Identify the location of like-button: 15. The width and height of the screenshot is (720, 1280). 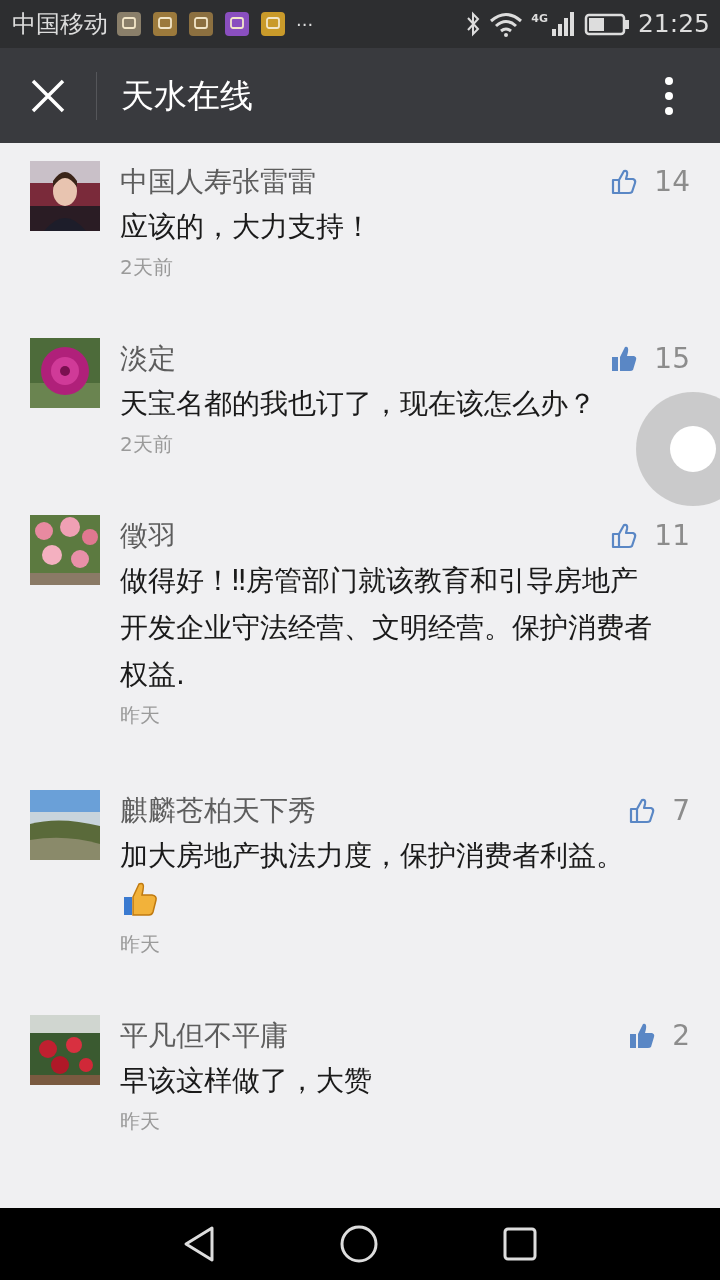
(650, 359).